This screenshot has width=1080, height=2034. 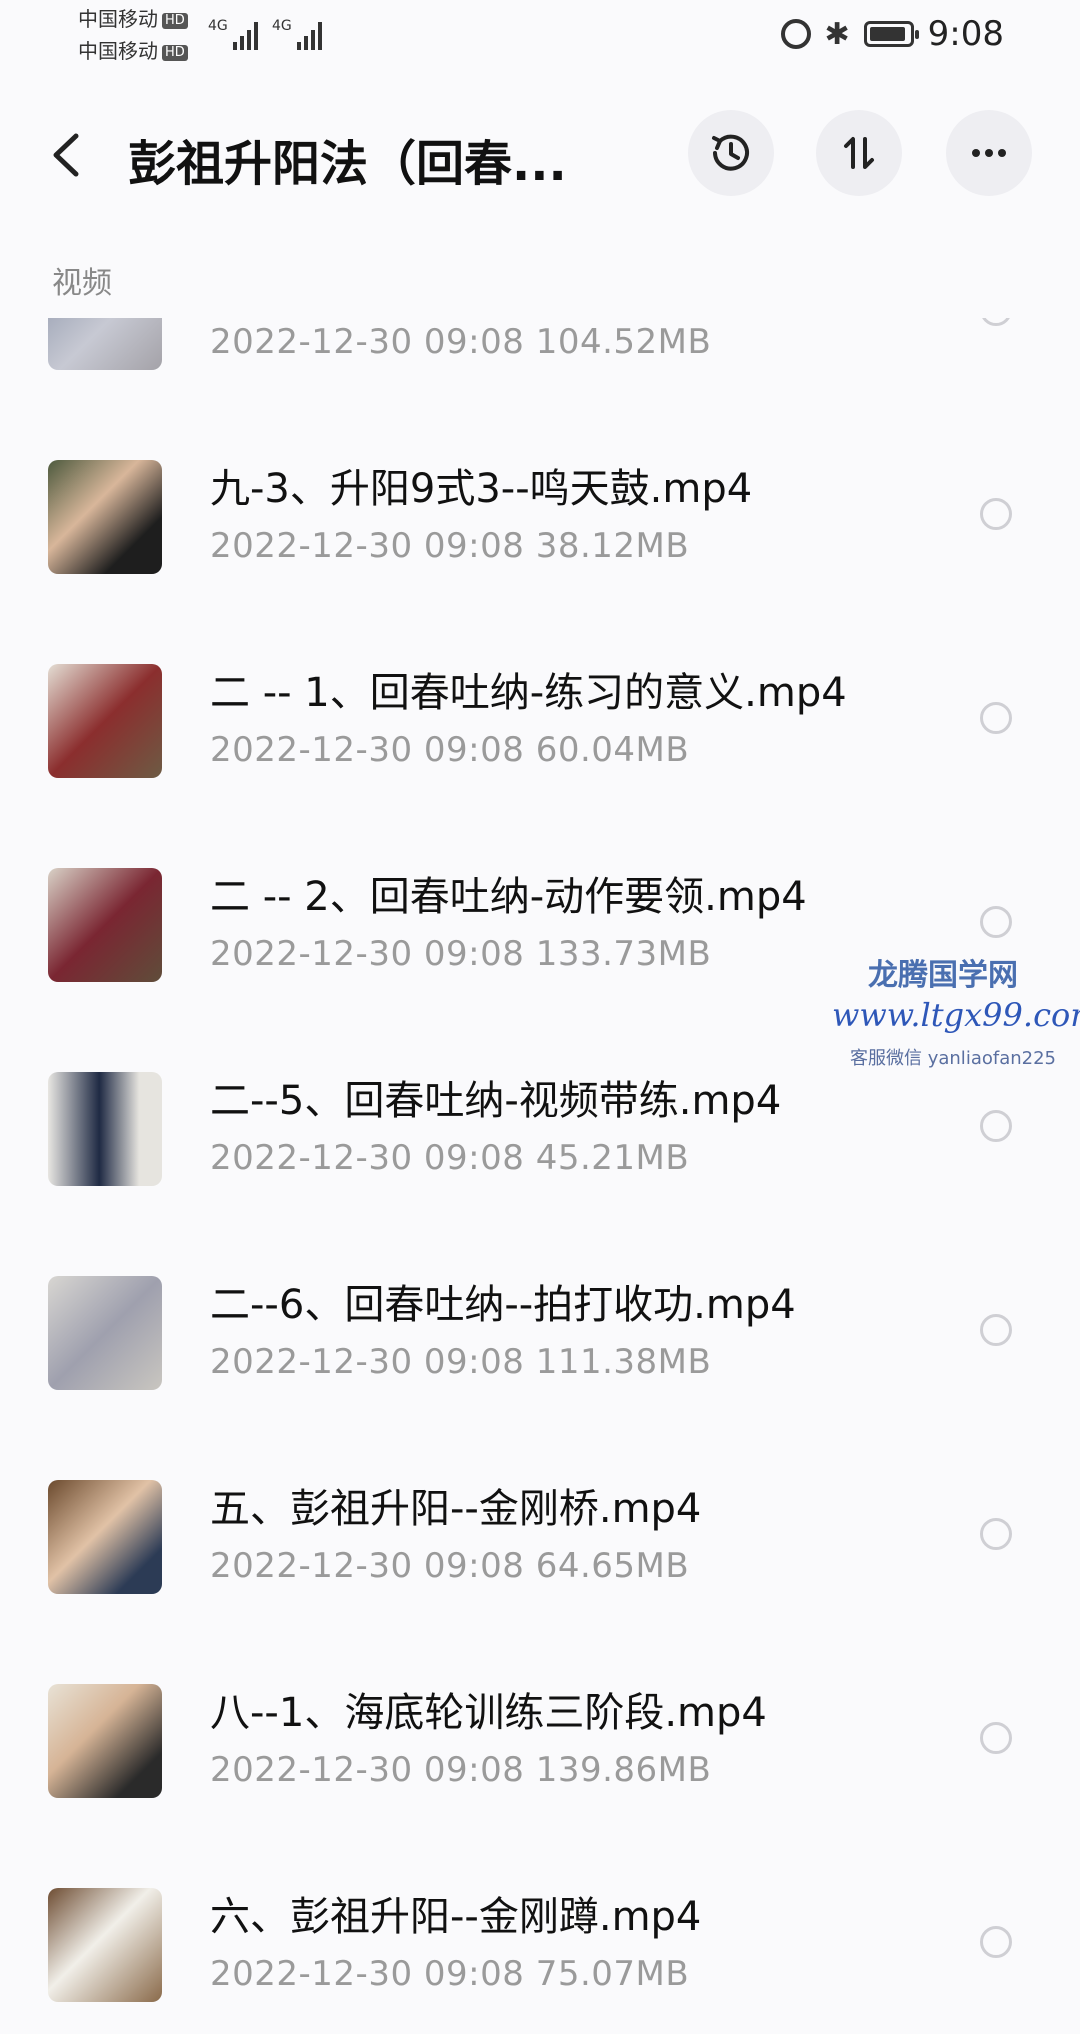 What do you see at coordinates (965, 34) in the screenshot?
I see `clock-time: 9:08` at bounding box center [965, 34].